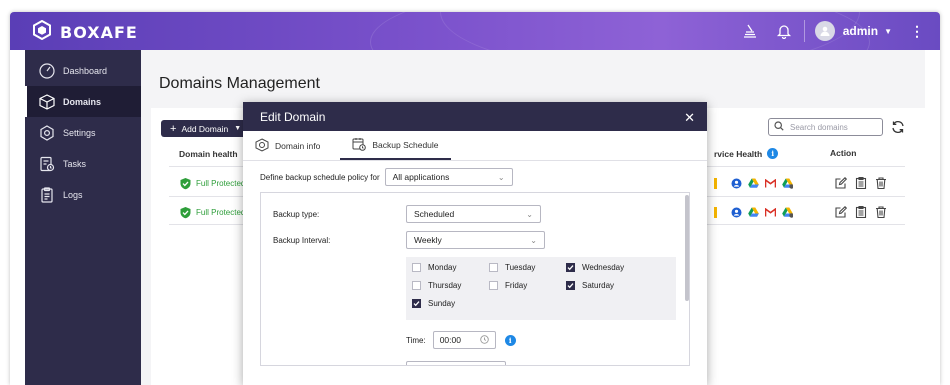  What do you see at coordinates (475, 116) in the screenshot?
I see `modal-header: Edit Domain ✕` at bounding box center [475, 116].